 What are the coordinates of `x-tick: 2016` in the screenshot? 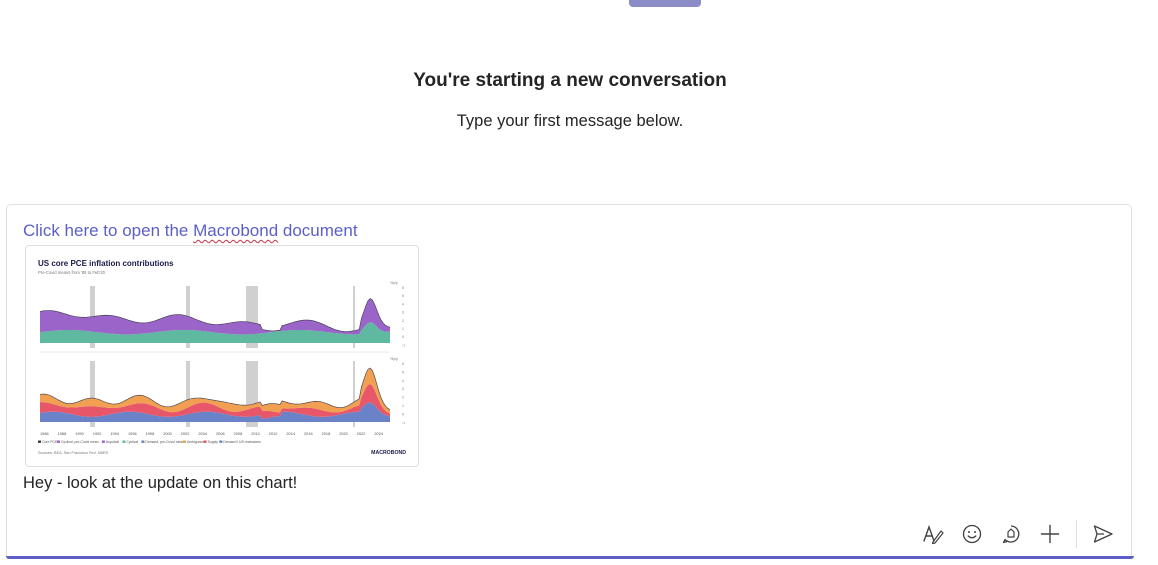 It's located at (308, 433).